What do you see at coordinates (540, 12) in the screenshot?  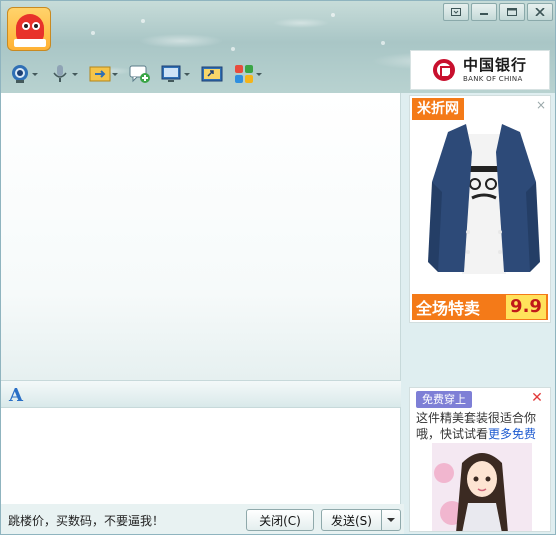 I see `close-icon` at bounding box center [540, 12].